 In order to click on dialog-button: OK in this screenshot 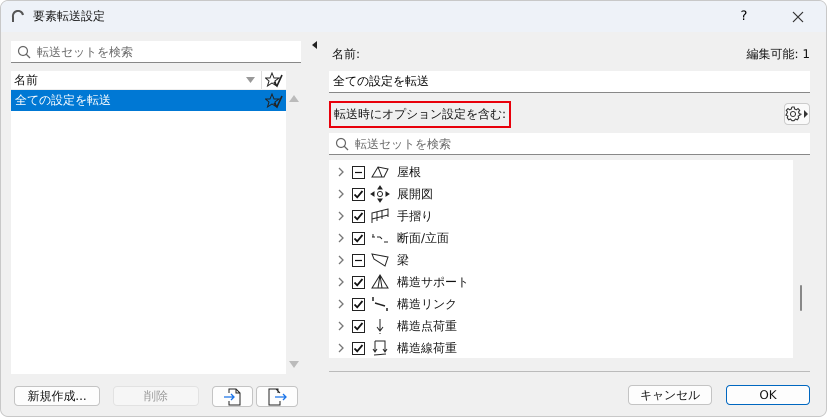, I will do `click(768, 395)`.